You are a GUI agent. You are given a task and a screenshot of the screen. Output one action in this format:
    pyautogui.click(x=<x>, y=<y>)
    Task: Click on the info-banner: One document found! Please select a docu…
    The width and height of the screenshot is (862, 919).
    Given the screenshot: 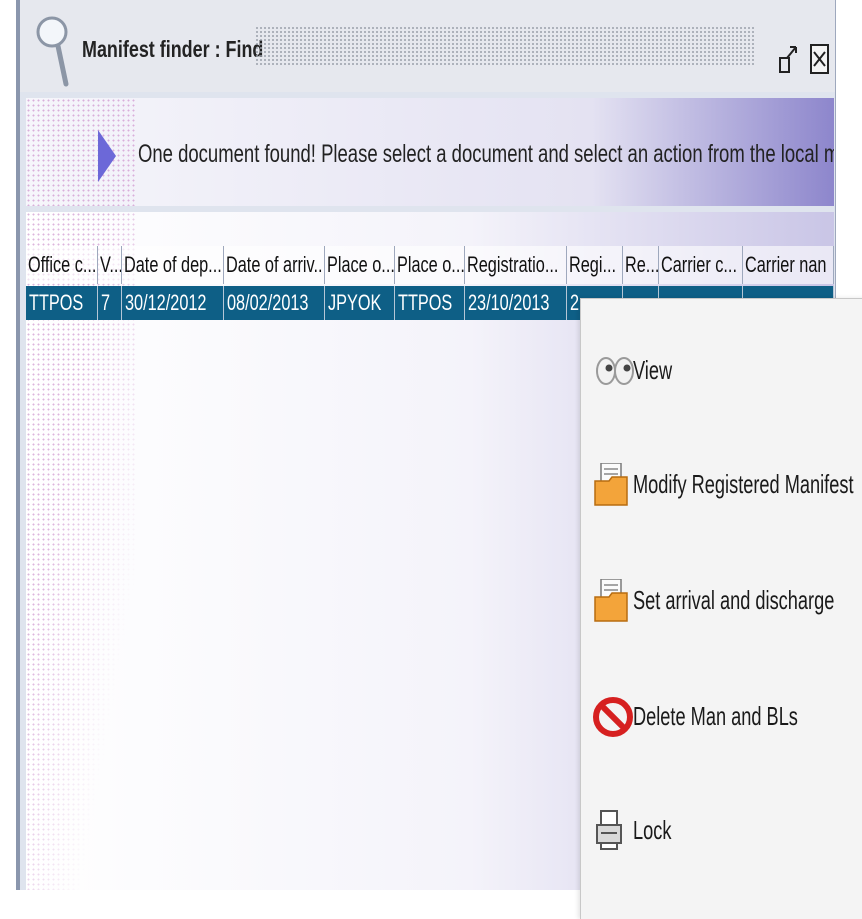 What is the action you would take?
    pyautogui.click(x=430, y=152)
    